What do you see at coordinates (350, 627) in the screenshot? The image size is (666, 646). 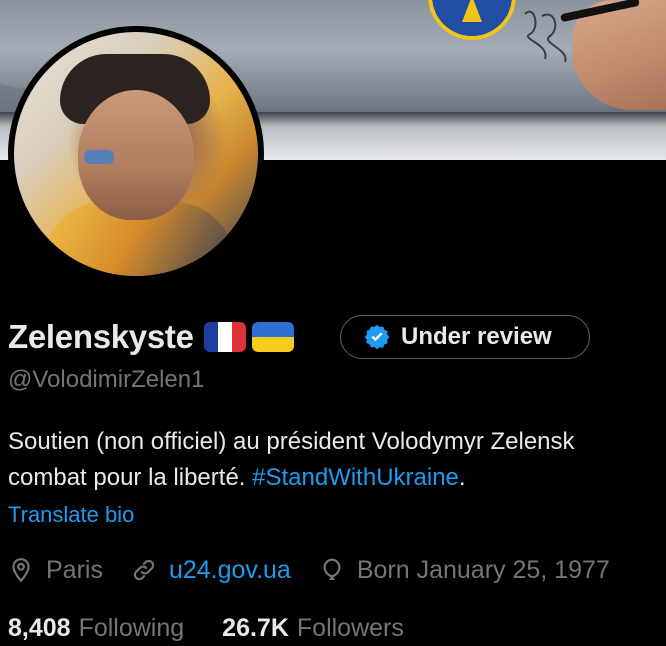 I see `followers-label: Followers` at bounding box center [350, 627].